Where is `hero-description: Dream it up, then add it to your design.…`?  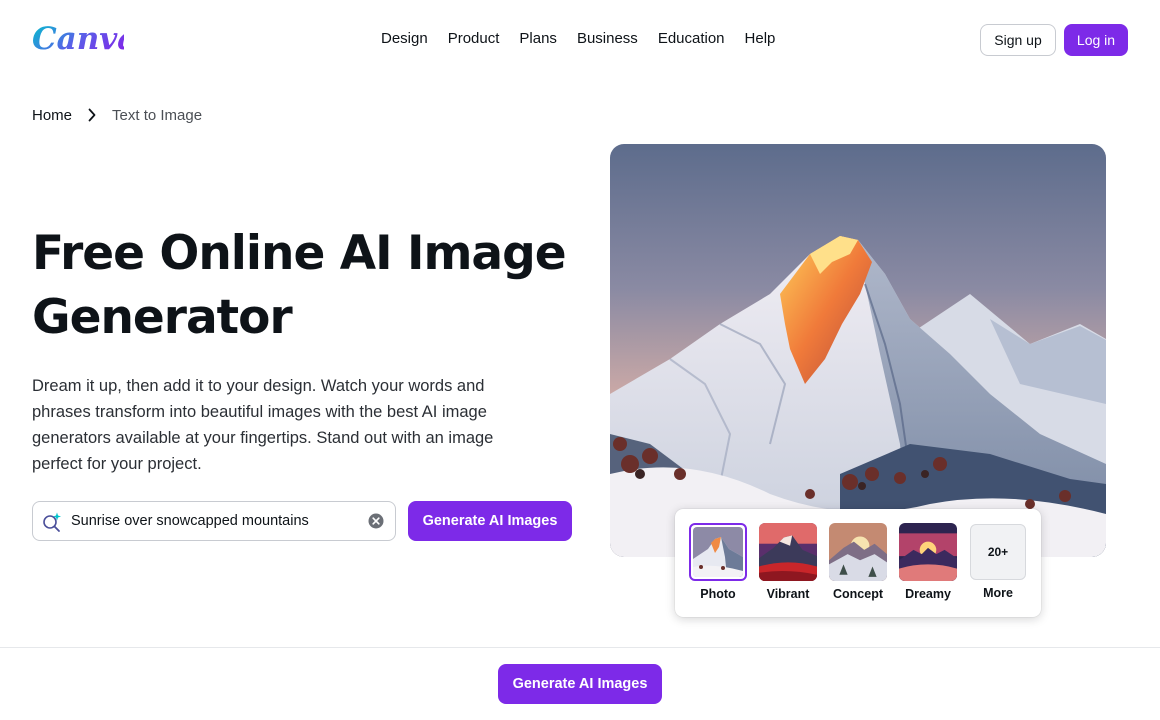 hero-description: Dream it up, then add it to your design.… is located at coordinates (263, 425).